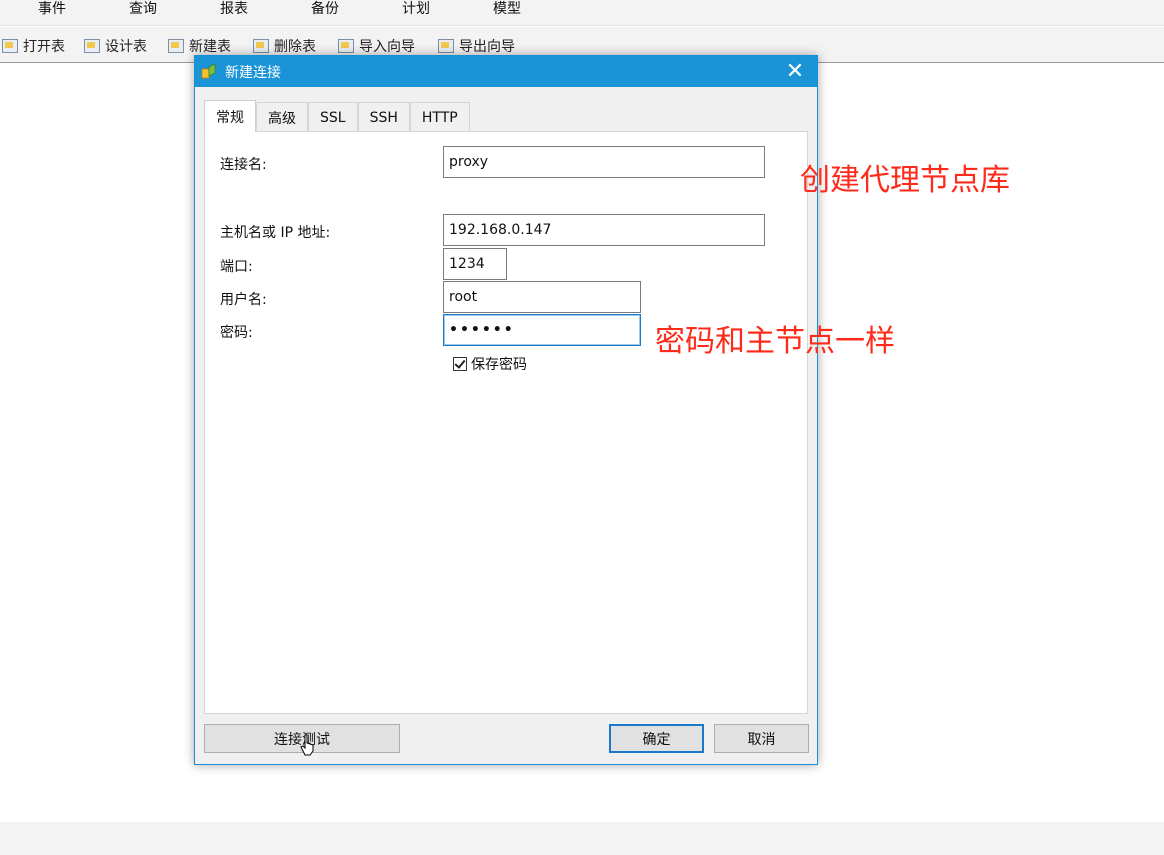 This screenshot has height=855, width=1164. Describe the element at coordinates (506, 71) in the screenshot. I see `dialog-titlebar: 新建连接 ✕` at that location.